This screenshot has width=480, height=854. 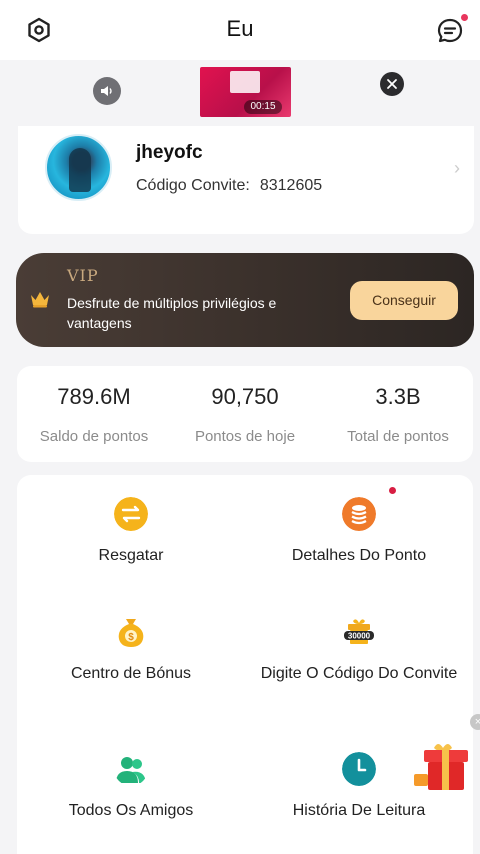 What do you see at coordinates (392, 490) in the screenshot?
I see `badge-dot` at bounding box center [392, 490].